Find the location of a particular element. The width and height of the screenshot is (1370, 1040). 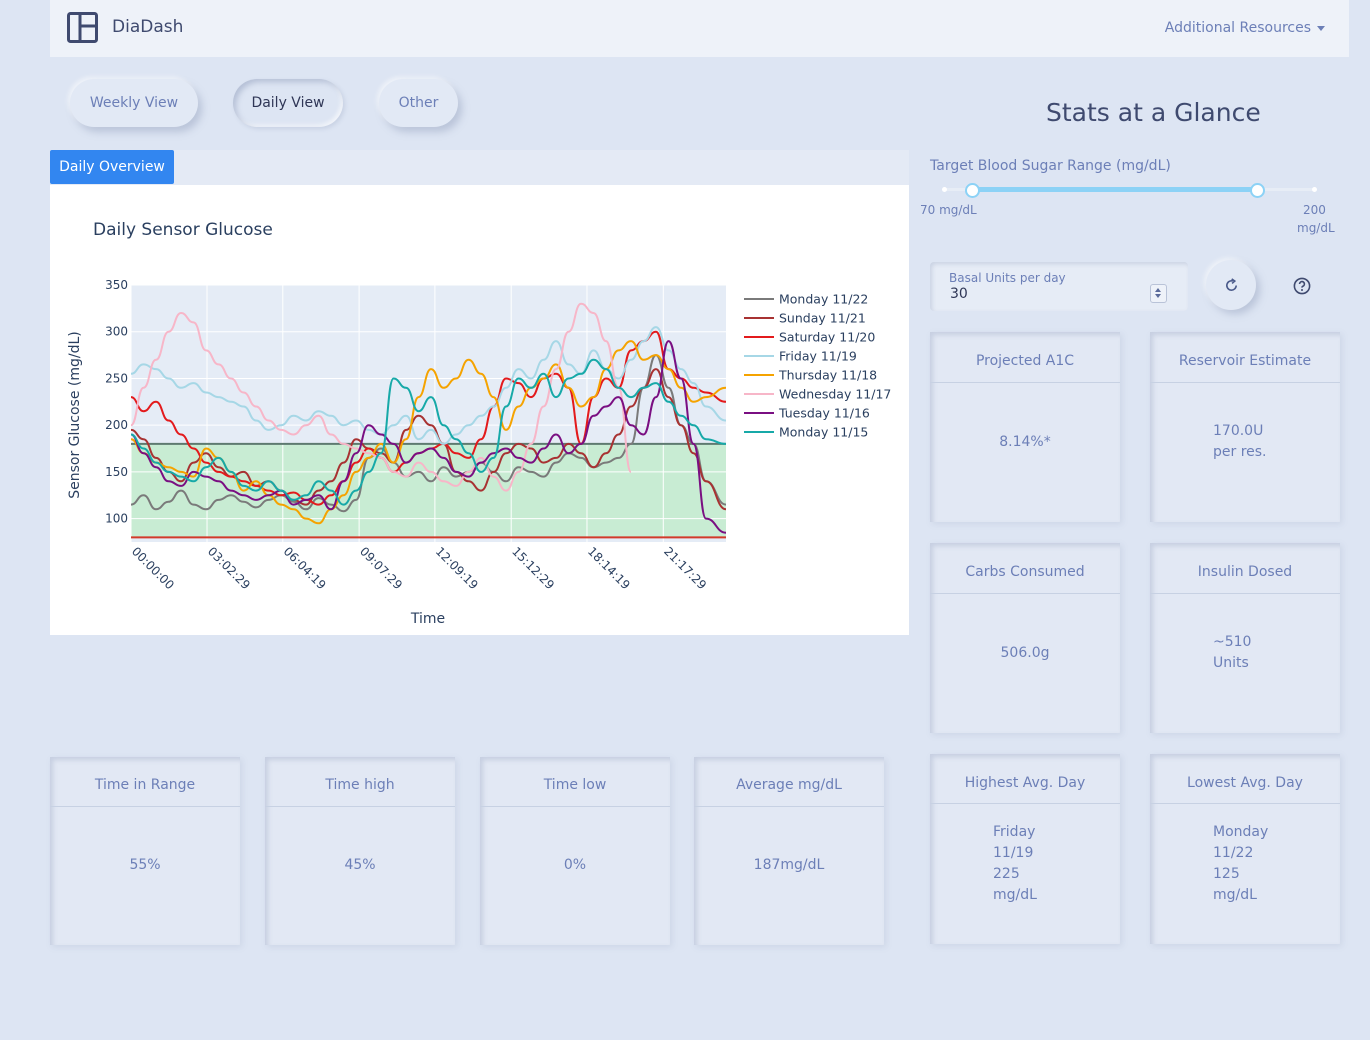

y-tick-label: 200 is located at coordinates (116, 425).